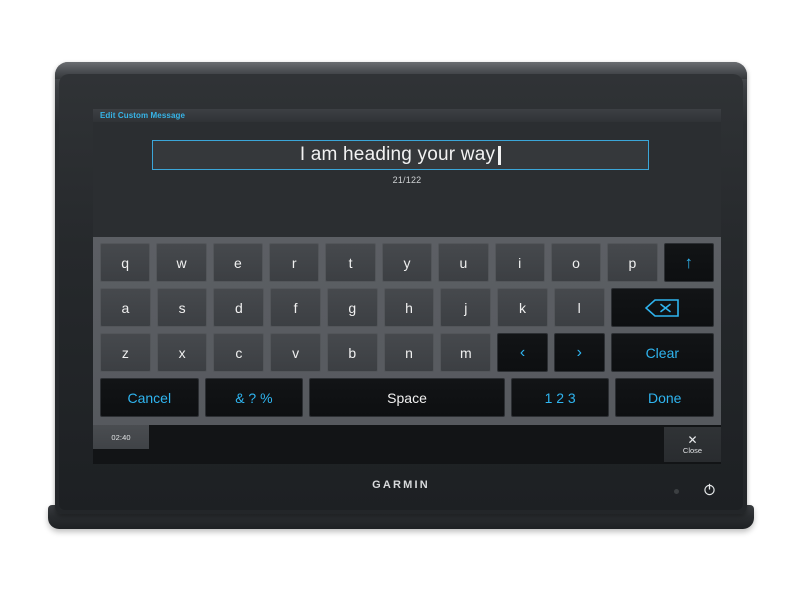  I want to click on chevron-right-icon: ›, so click(579, 352).